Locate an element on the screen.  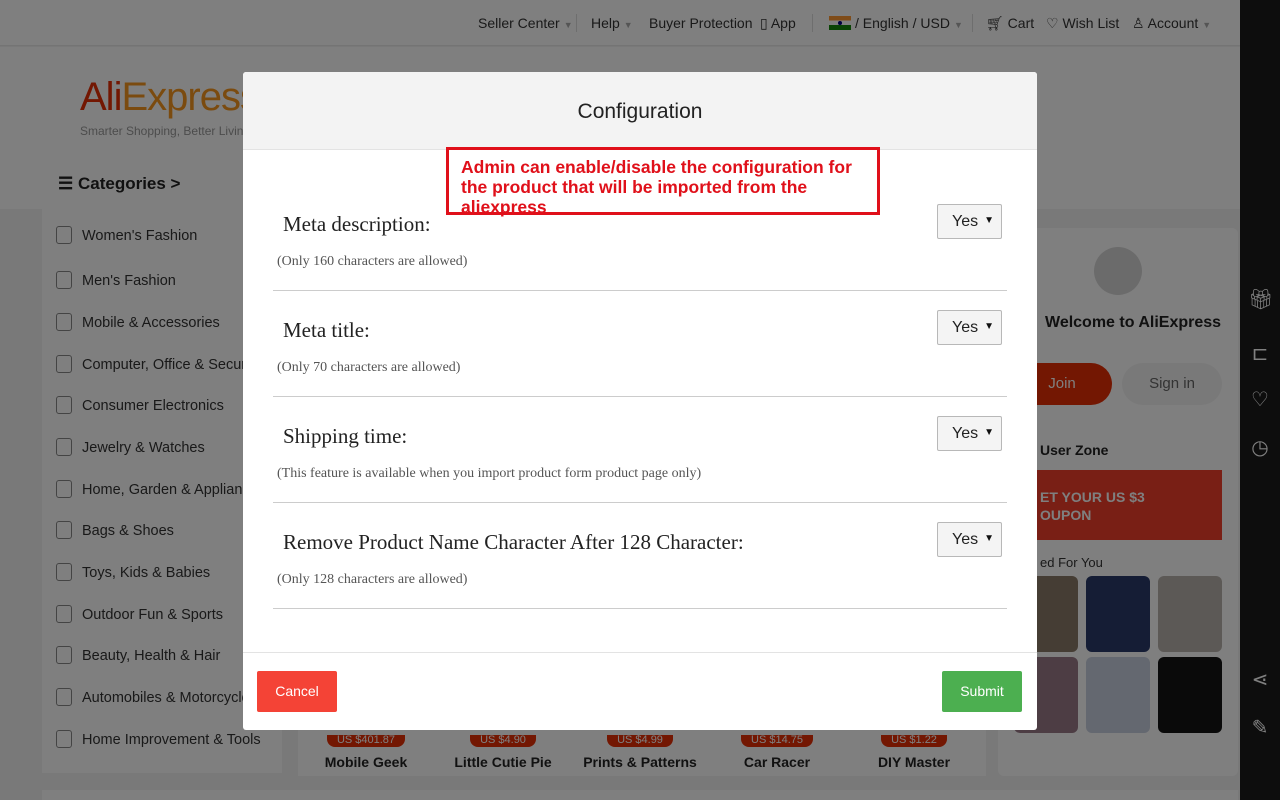
config-label: Shipping time: is located at coordinates (345, 436).